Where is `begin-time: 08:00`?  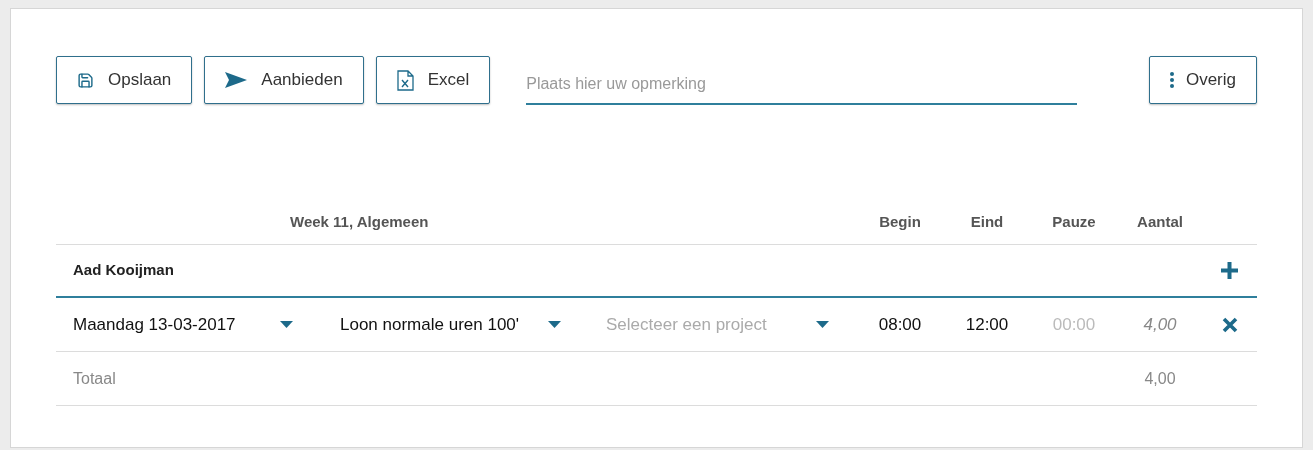
begin-time: 08:00 is located at coordinates (900, 324).